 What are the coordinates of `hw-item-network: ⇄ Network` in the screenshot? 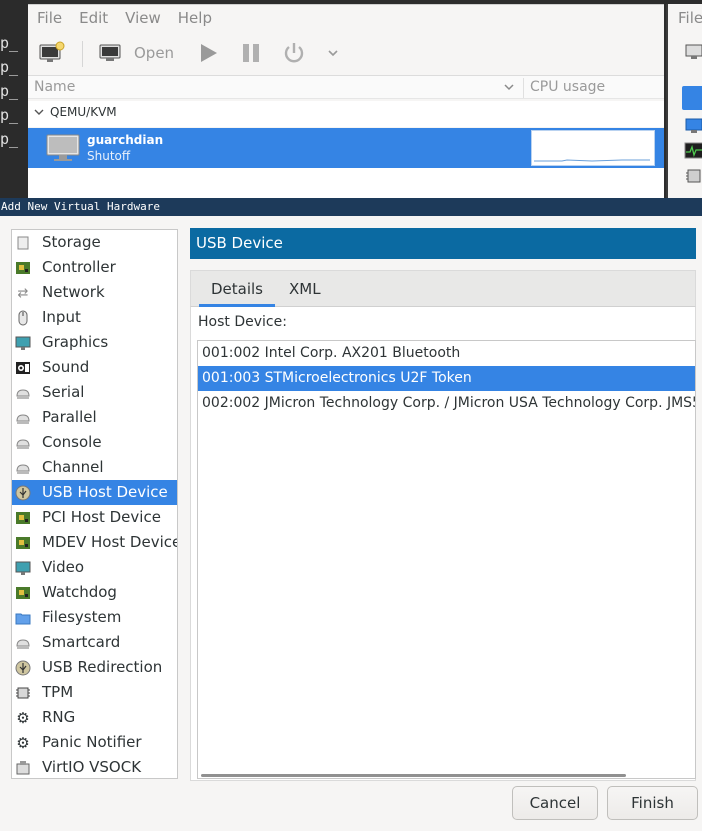 It's located at (94, 292).